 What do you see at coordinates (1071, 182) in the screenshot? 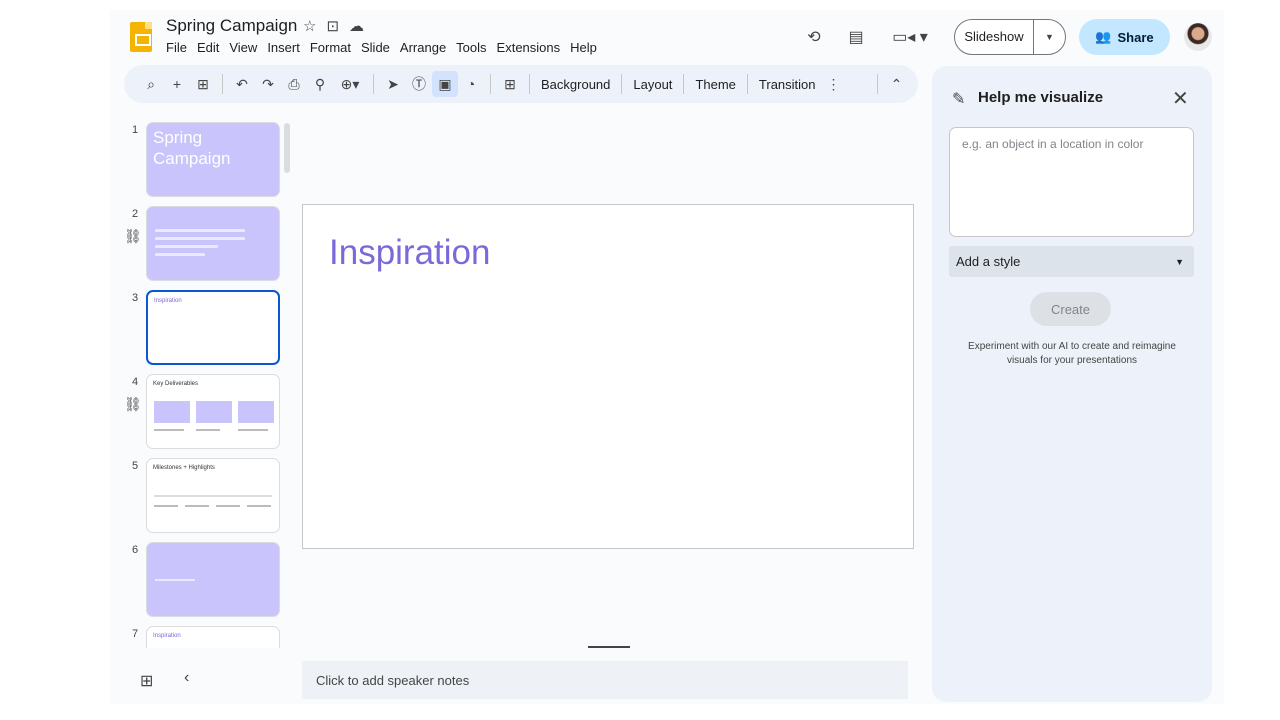
I see `prompt-input: e.g. an object in a location in color` at bounding box center [1071, 182].